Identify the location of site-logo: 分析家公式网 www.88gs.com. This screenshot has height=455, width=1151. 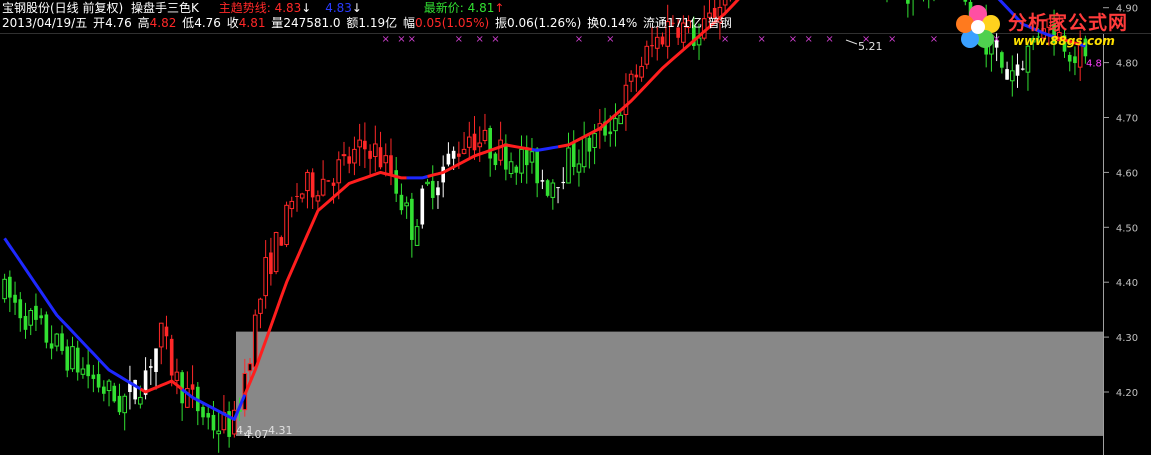
(1051, 27).